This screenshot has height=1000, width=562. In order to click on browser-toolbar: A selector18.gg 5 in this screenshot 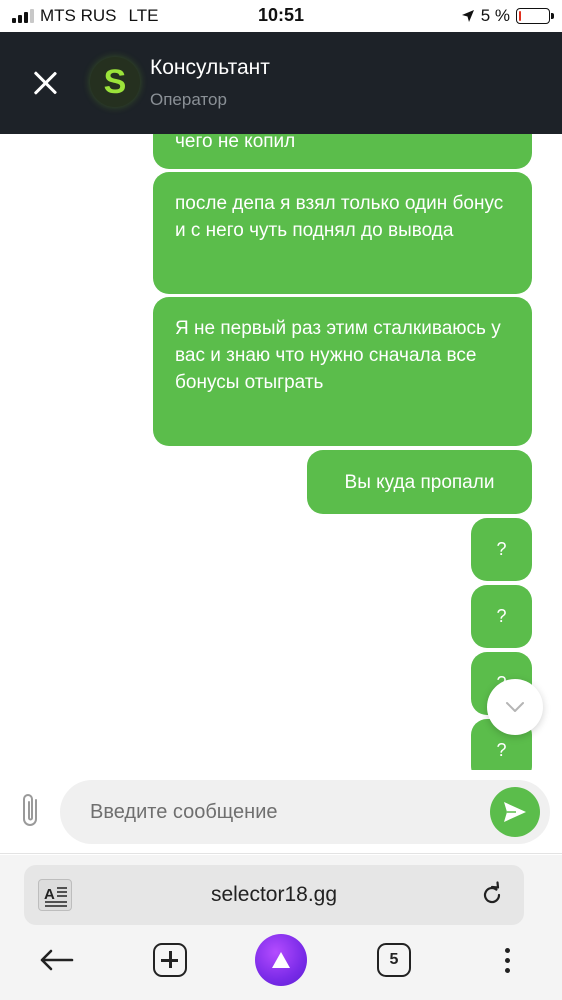, I will do `click(281, 927)`.